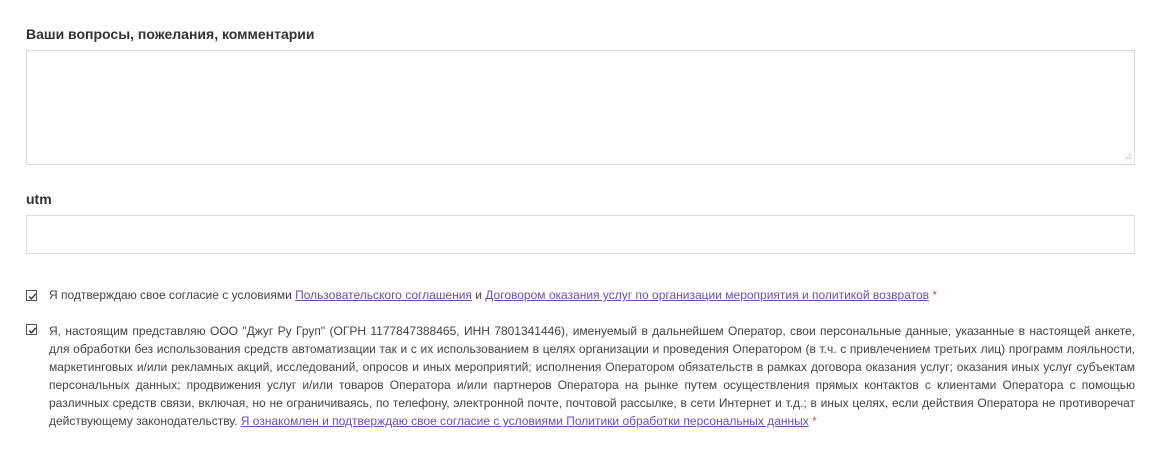  What do you see at coordinates (478, 295) in the screenshot?
I see `terms-text-and: и` at bounding box center [478, 295].